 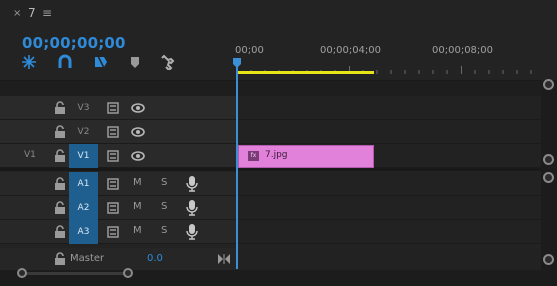 I want to click on video-scroll-knob-bottom, so click(x=548, y=159).